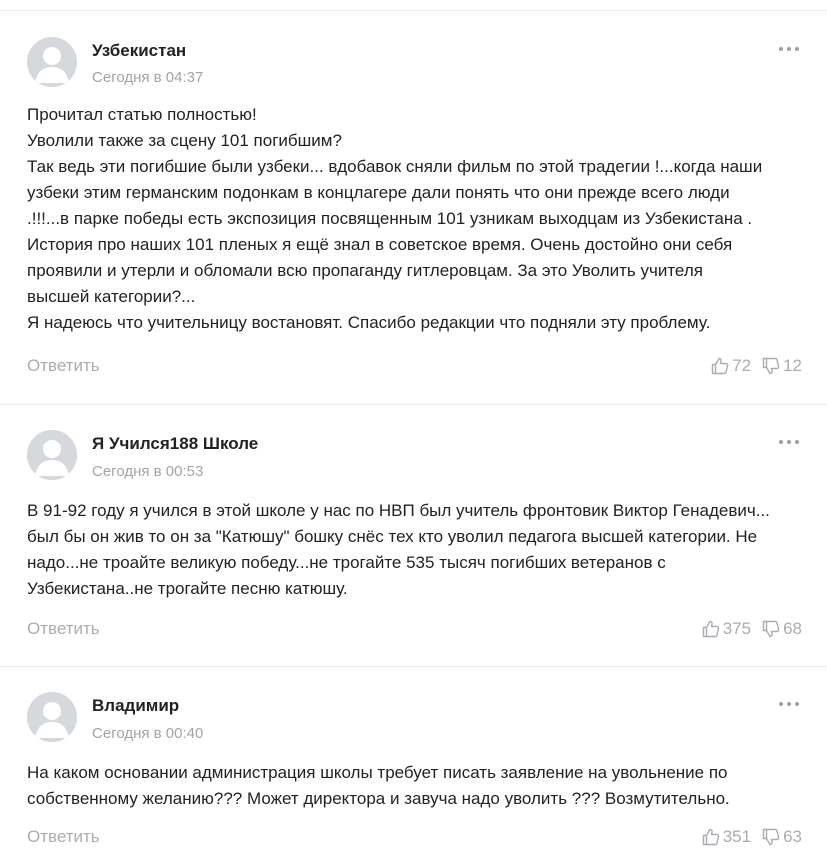 This screenshot has height=852, width=827. I want to click on dislike-count: 63, so click(792, 836).